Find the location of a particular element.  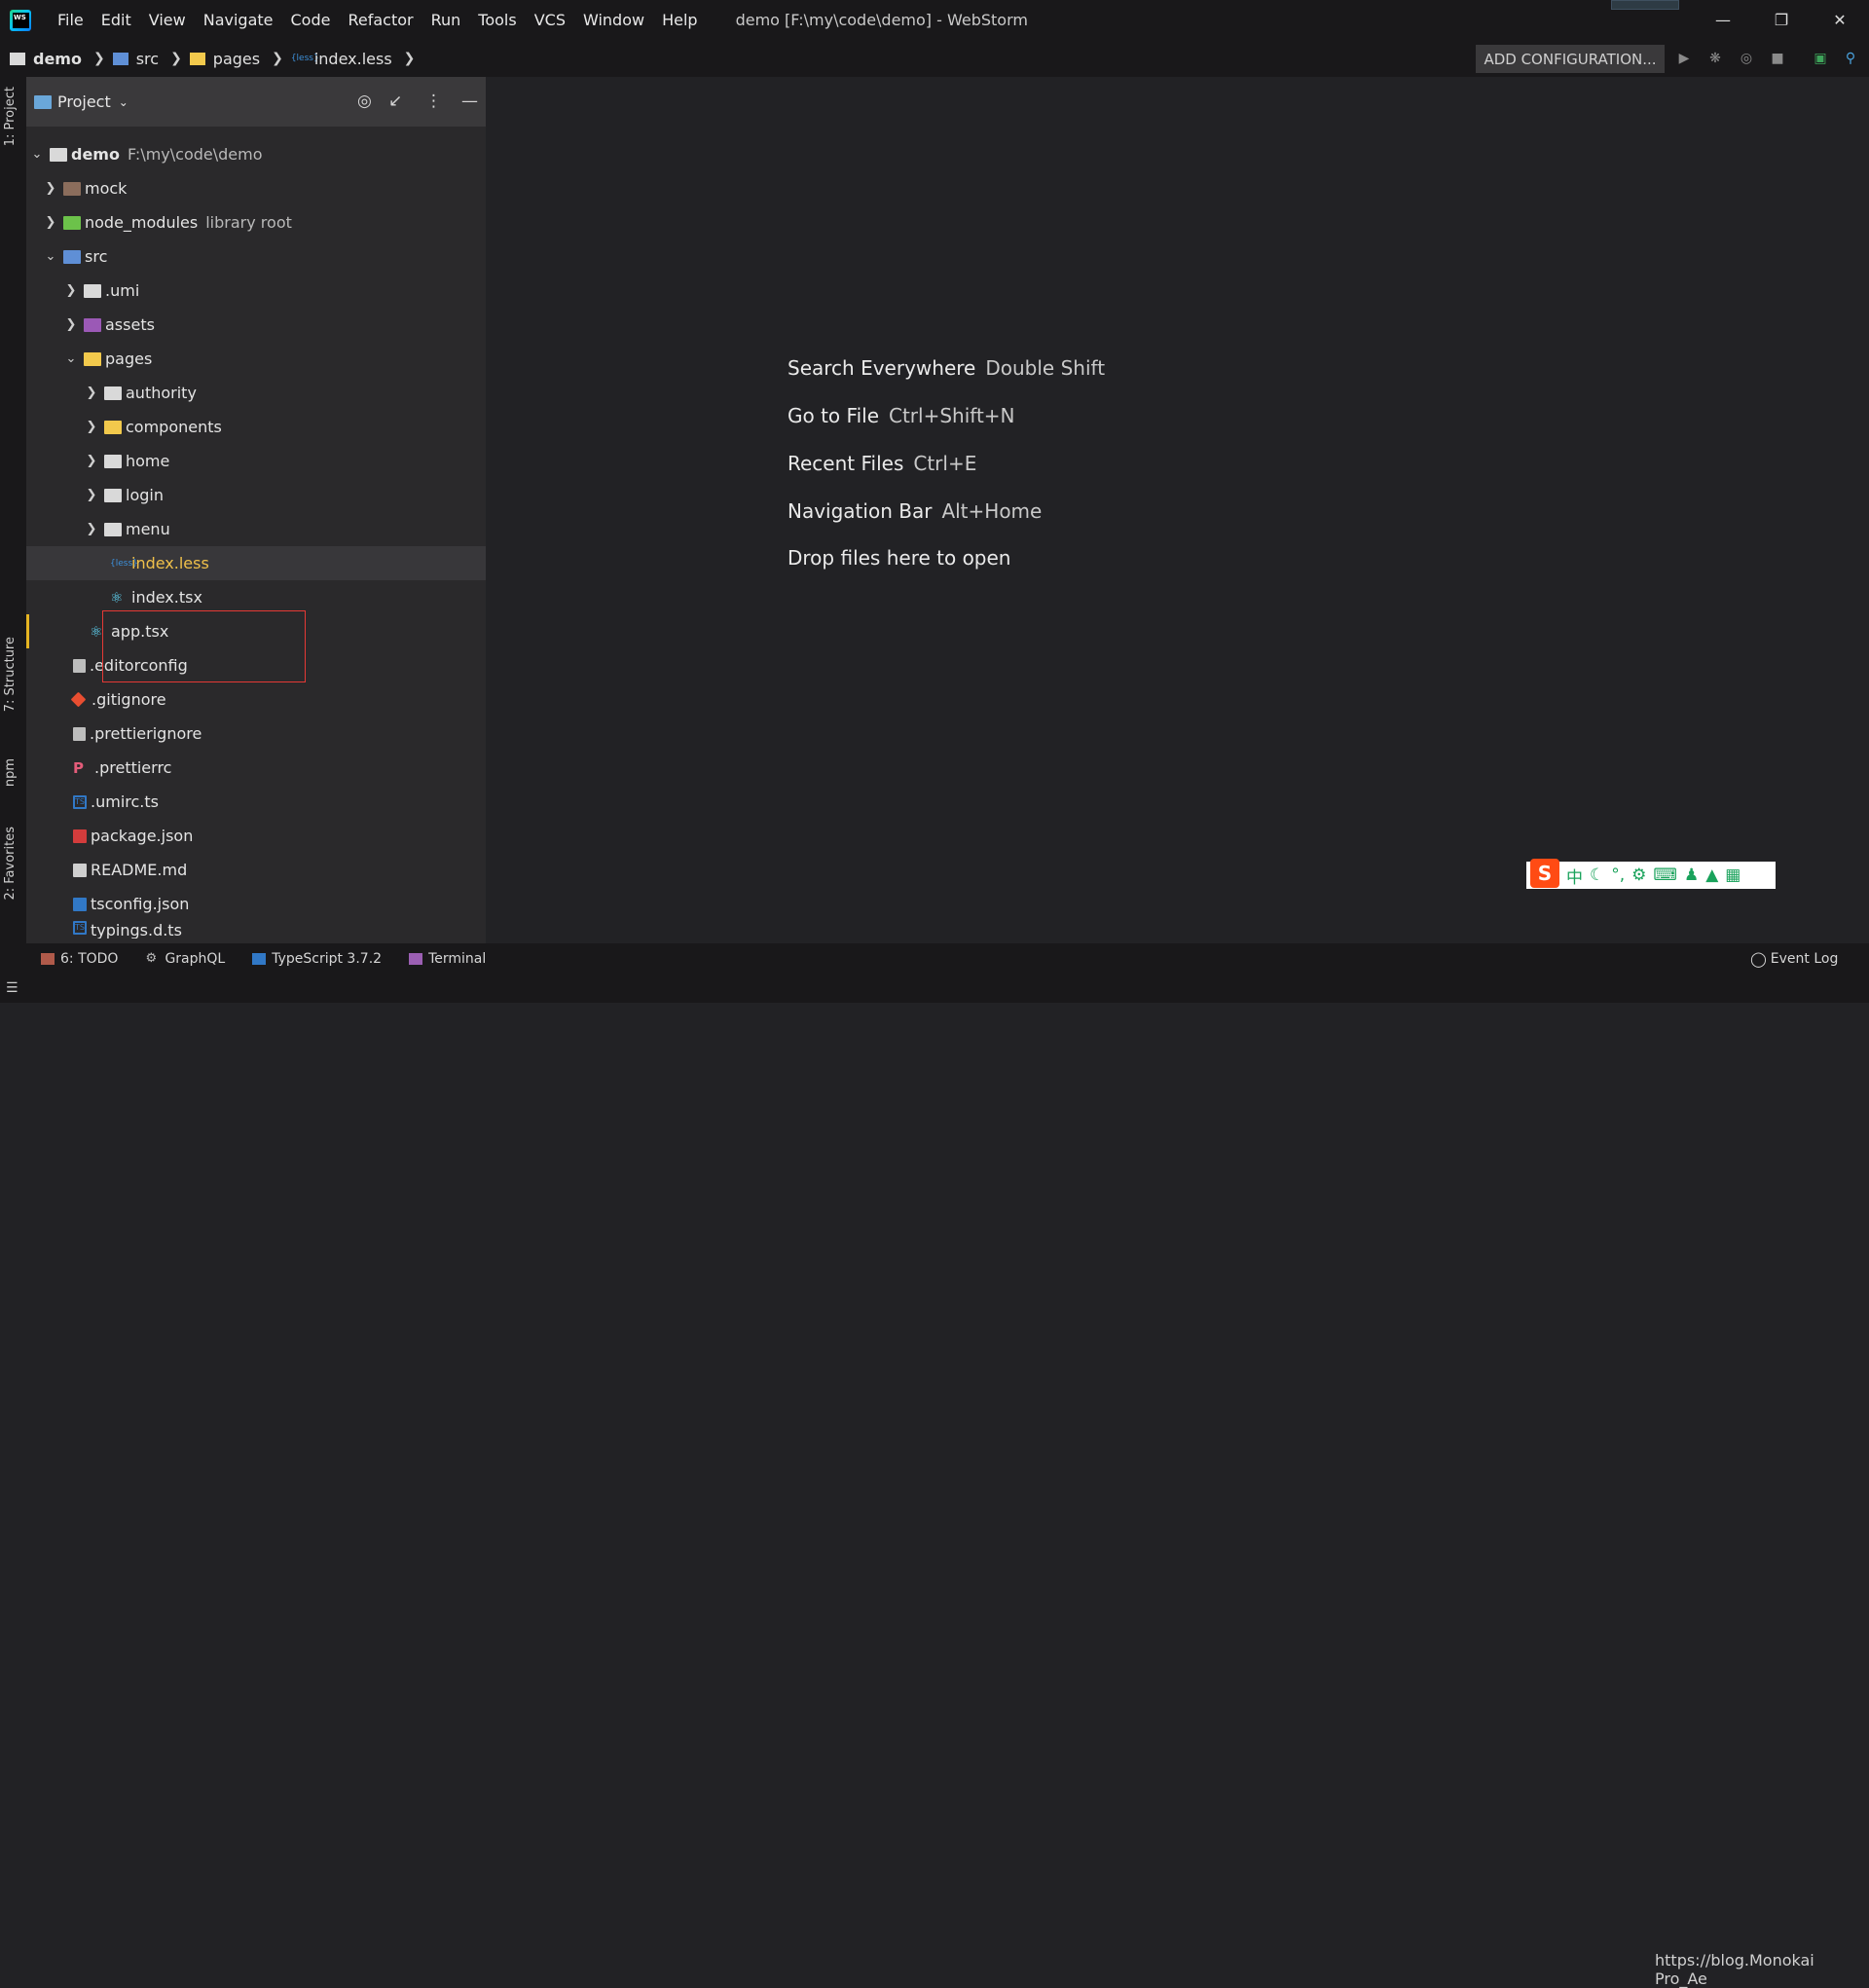

menu-edit: Edit is located at coordinates (116, 20).